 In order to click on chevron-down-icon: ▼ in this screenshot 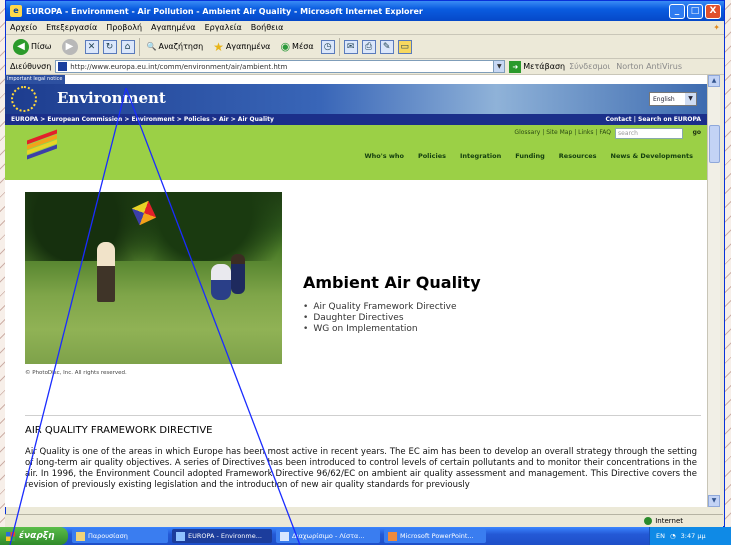, I will do `click(499, 66)`.